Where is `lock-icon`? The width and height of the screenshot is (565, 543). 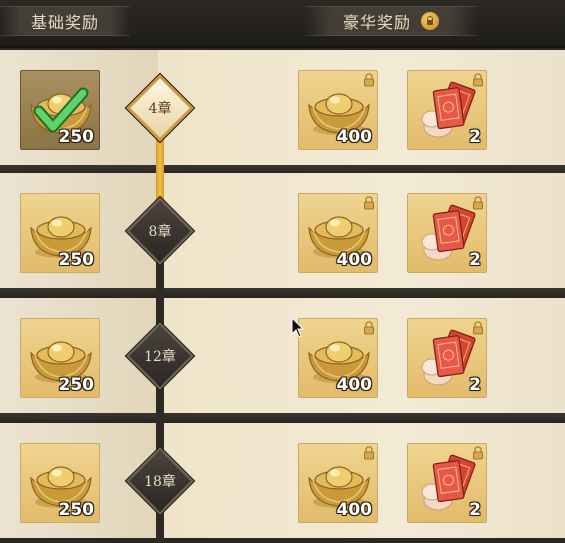 lock-icon is located at coordinates (430, 21).